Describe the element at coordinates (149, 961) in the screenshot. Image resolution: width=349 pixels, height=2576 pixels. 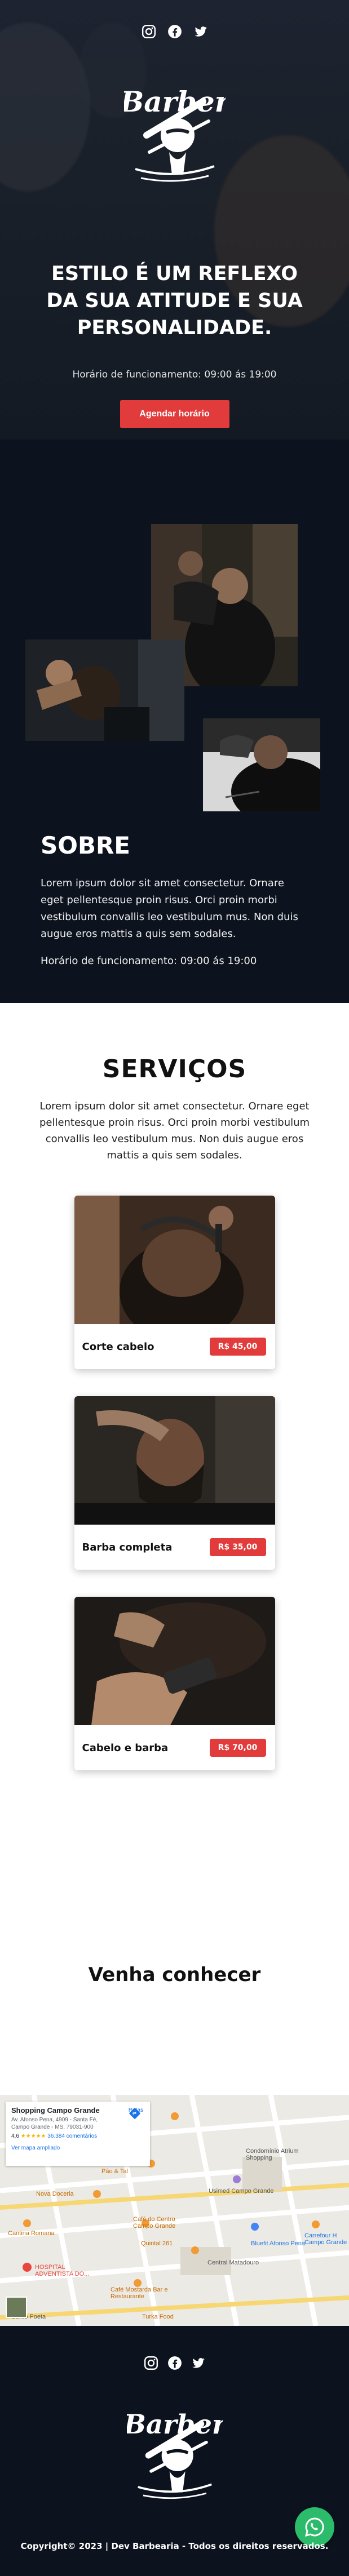
I see `about-hours: Horário de funcionamento: 09:00 ás 19:00` at that location.